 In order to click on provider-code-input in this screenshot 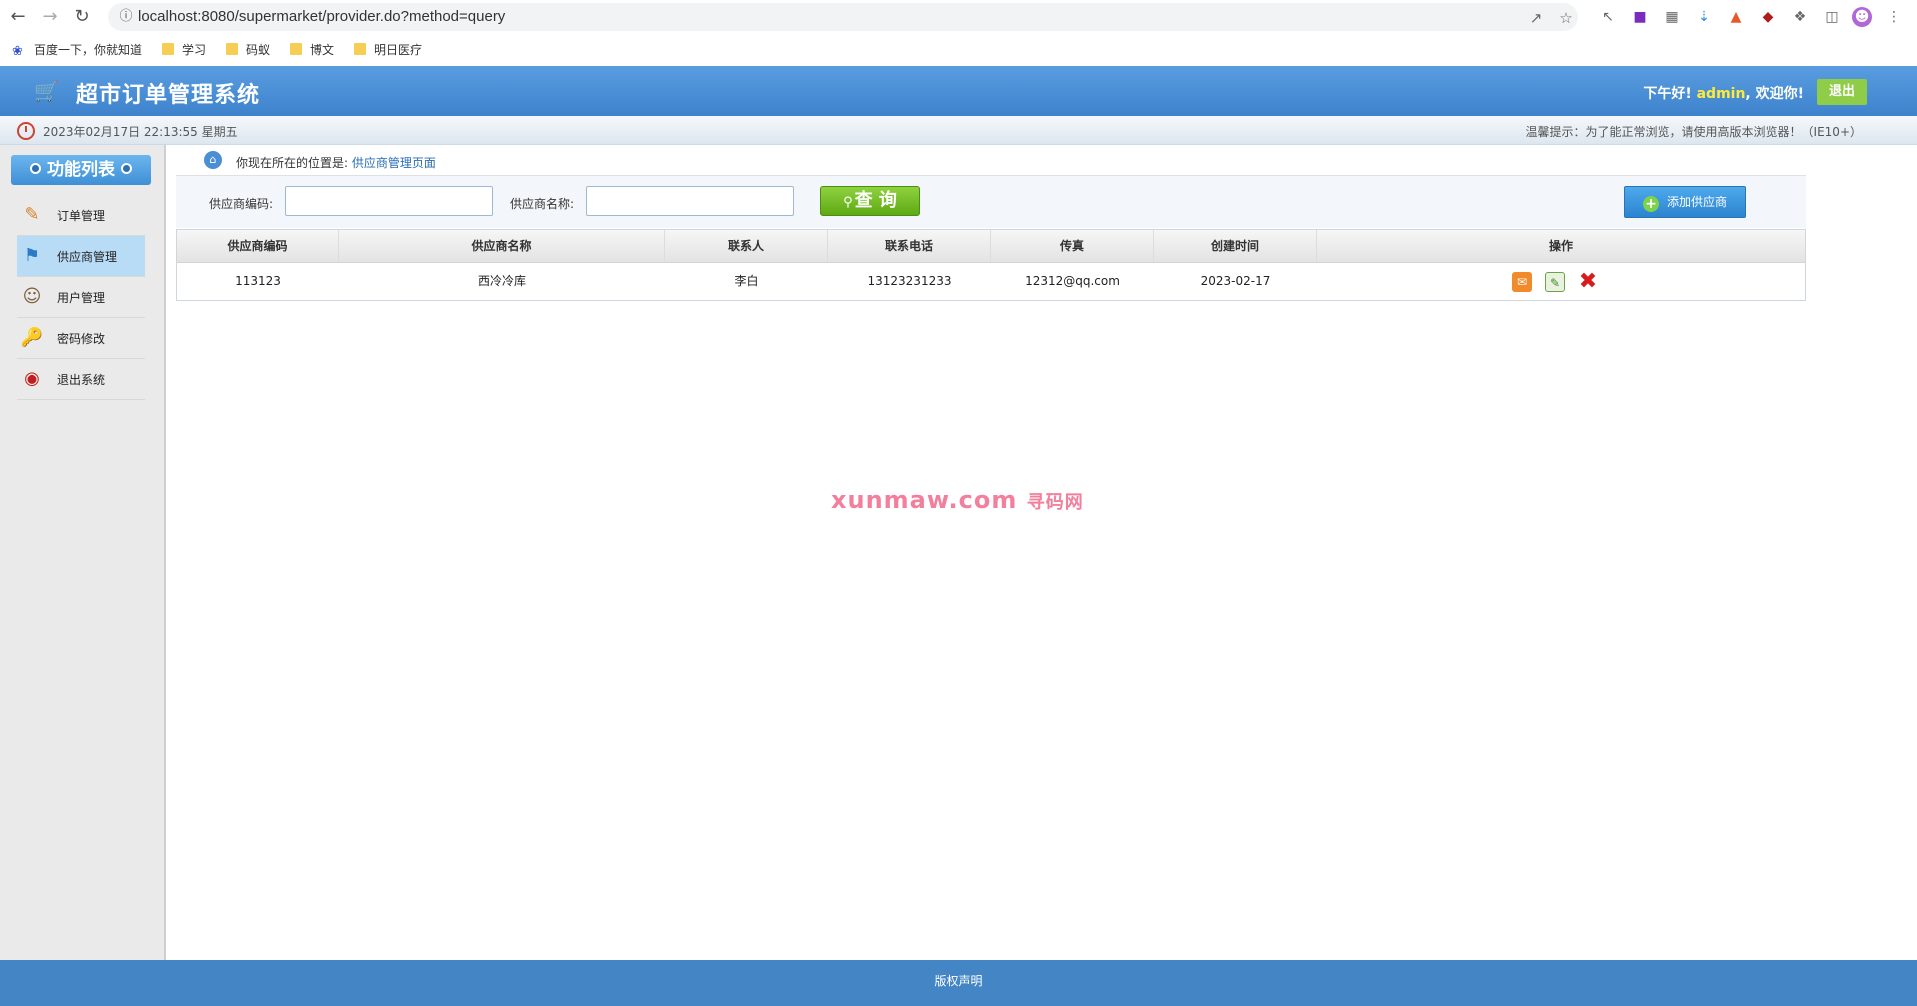, I will do `click(389, 201)`.